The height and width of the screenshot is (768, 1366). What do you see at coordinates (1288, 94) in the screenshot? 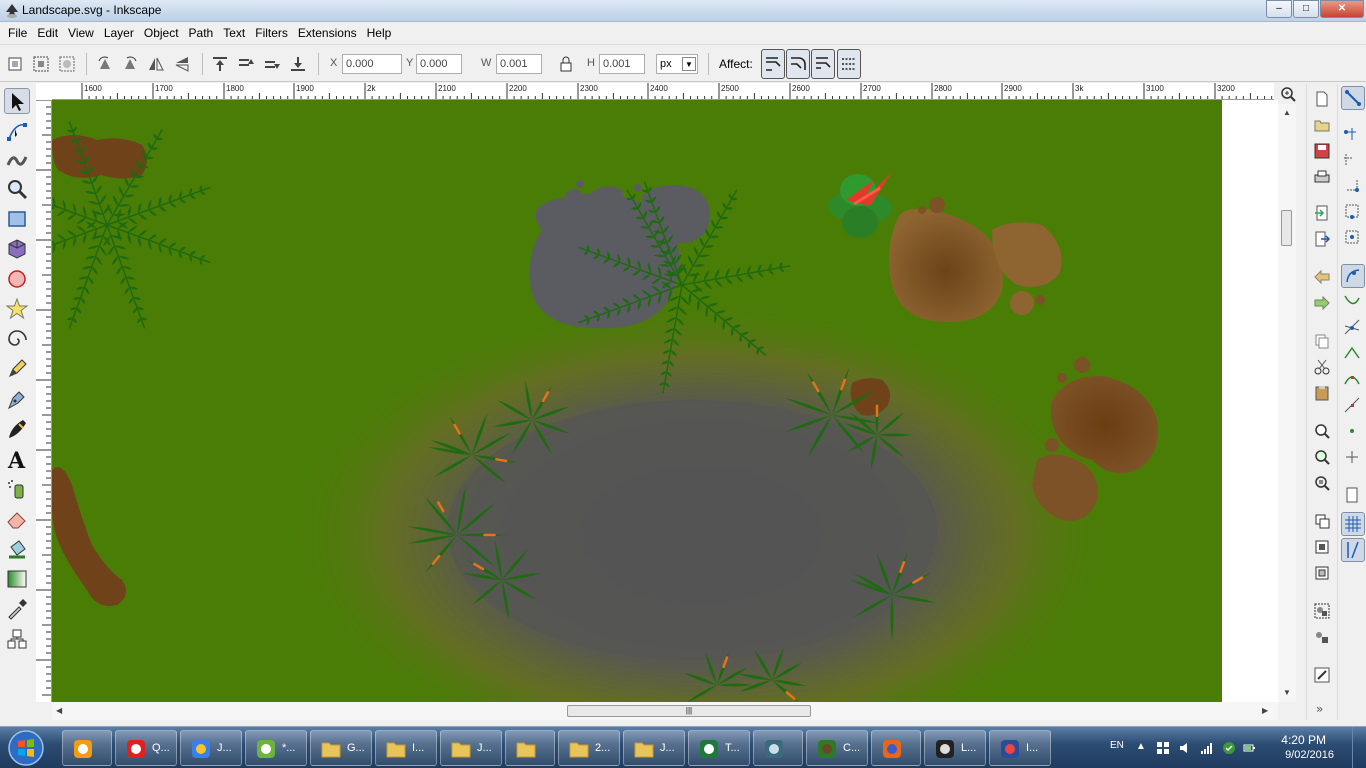
I see `zoom-corner-icon` at bounding box center [1288, 94].